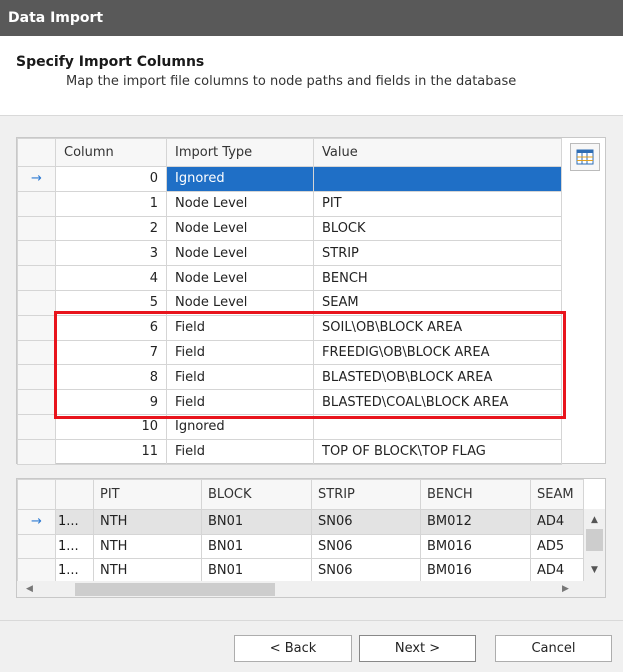  I want to click on next-button: Next >, so click(417, 648).